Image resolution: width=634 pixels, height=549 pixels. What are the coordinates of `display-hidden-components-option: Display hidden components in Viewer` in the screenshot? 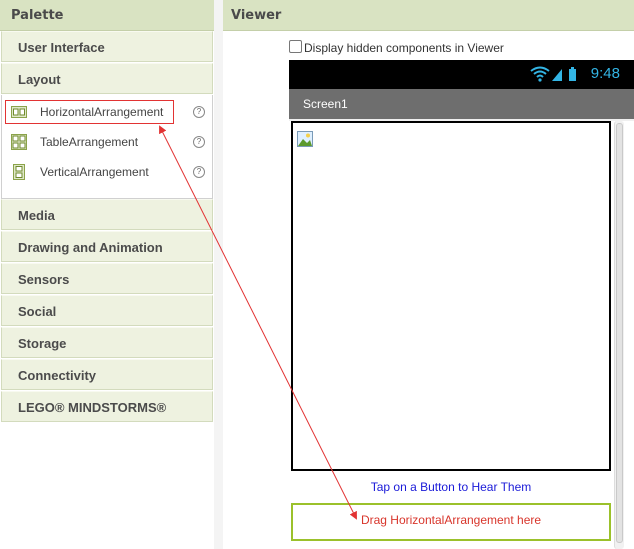 It's located at (396, 48).